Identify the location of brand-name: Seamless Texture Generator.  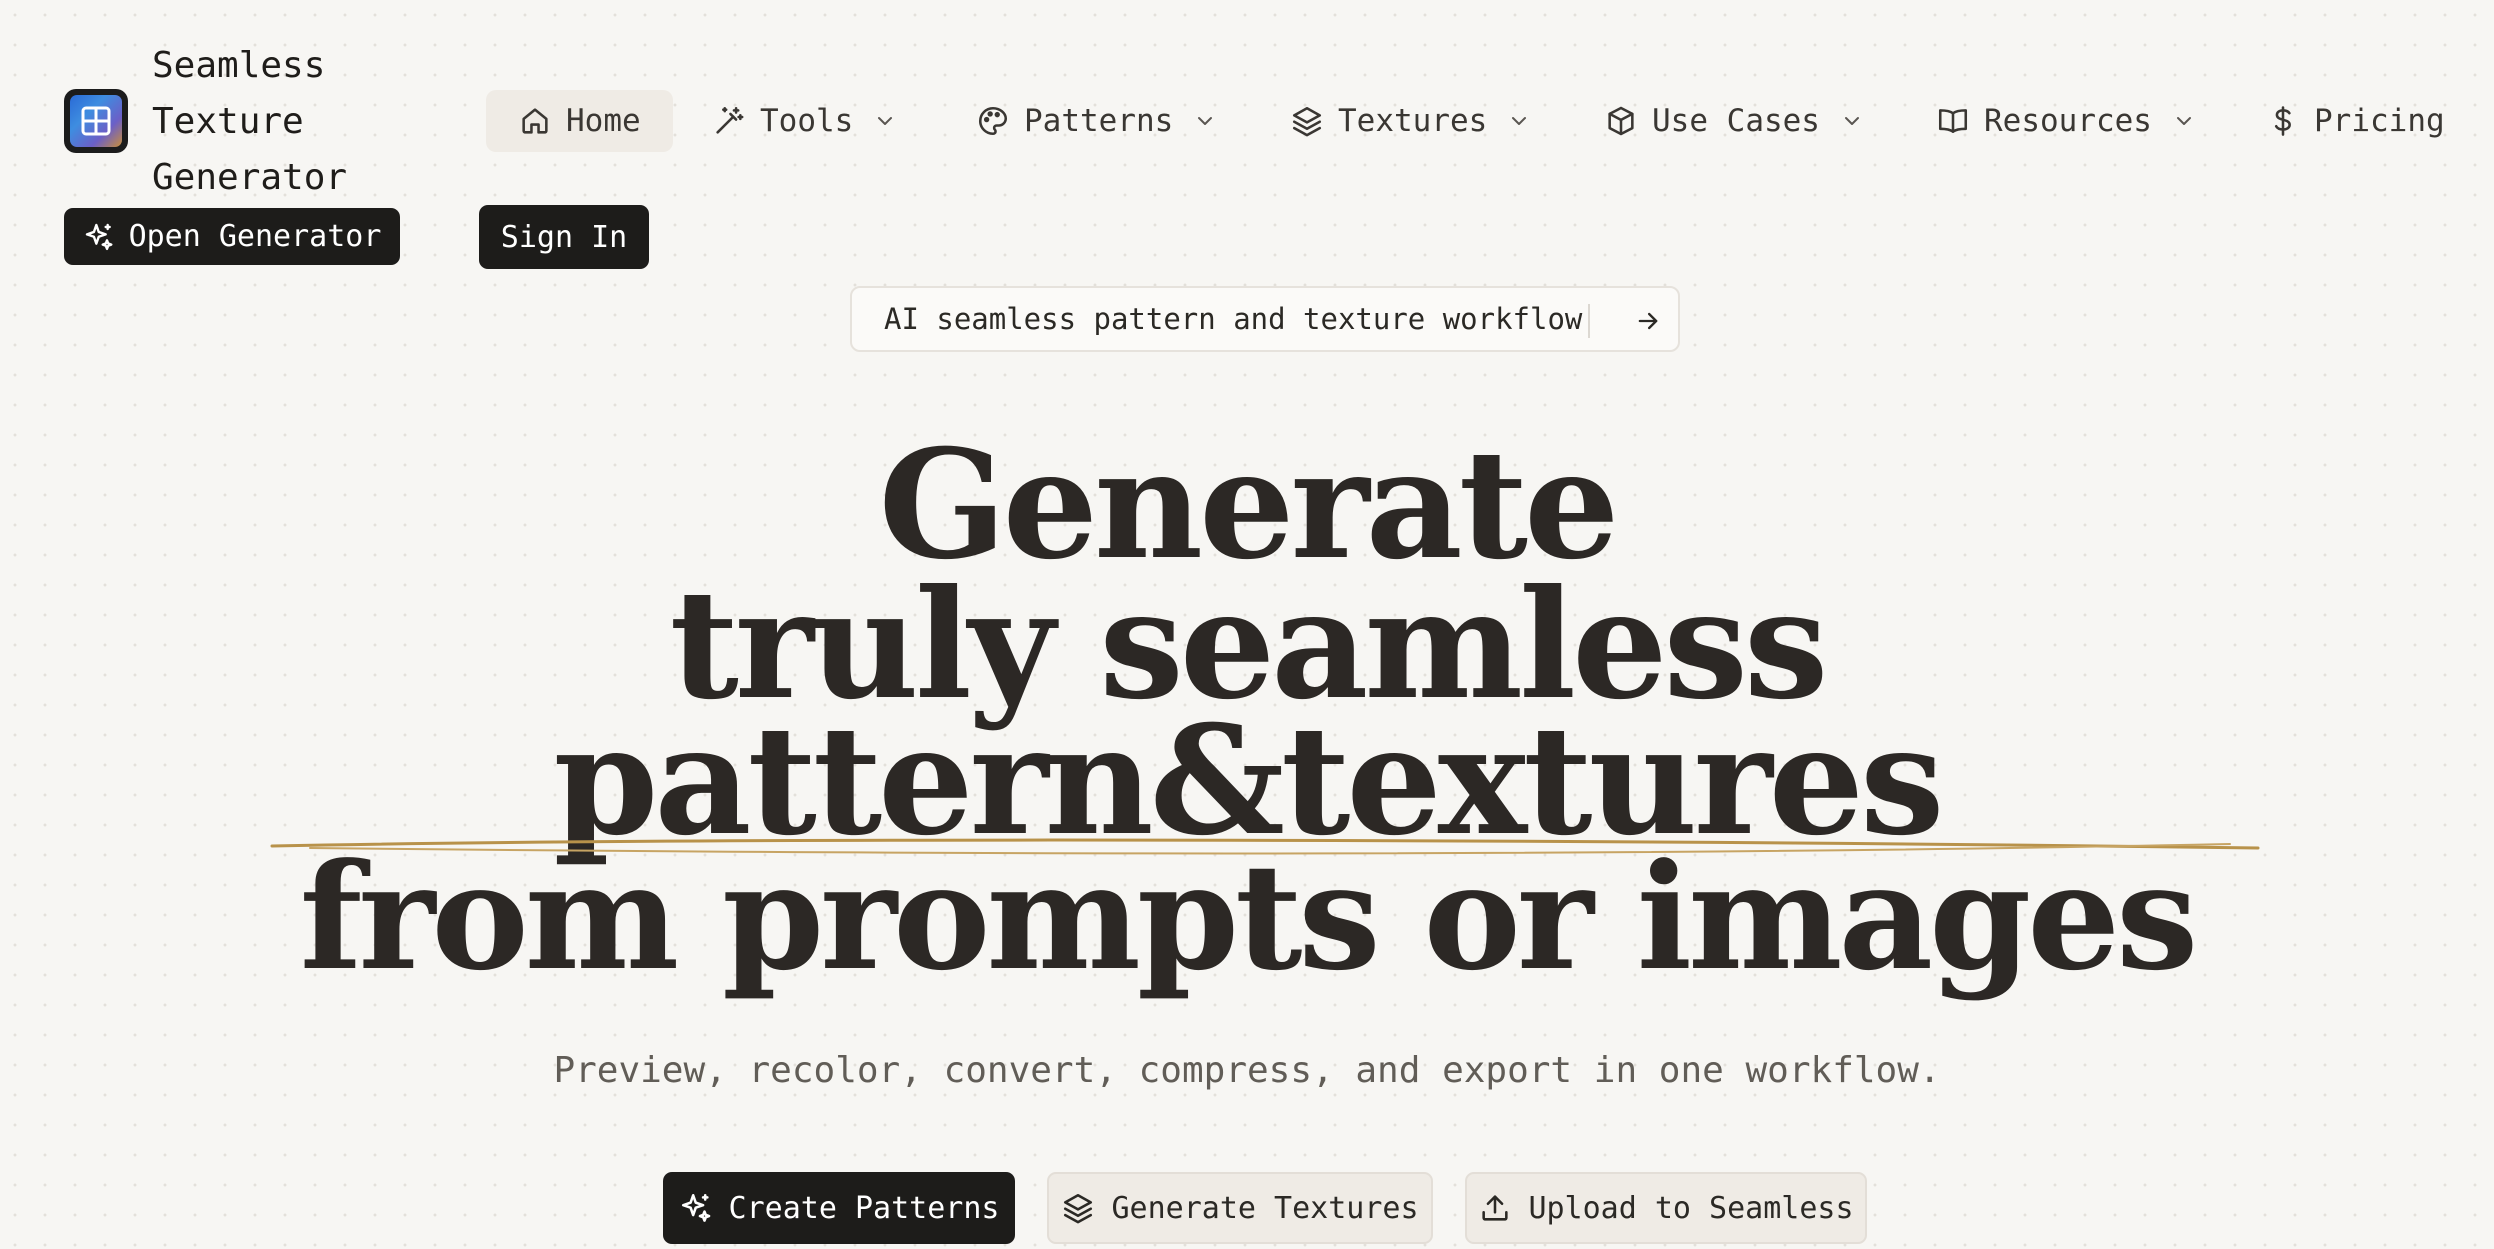
(267, 122).